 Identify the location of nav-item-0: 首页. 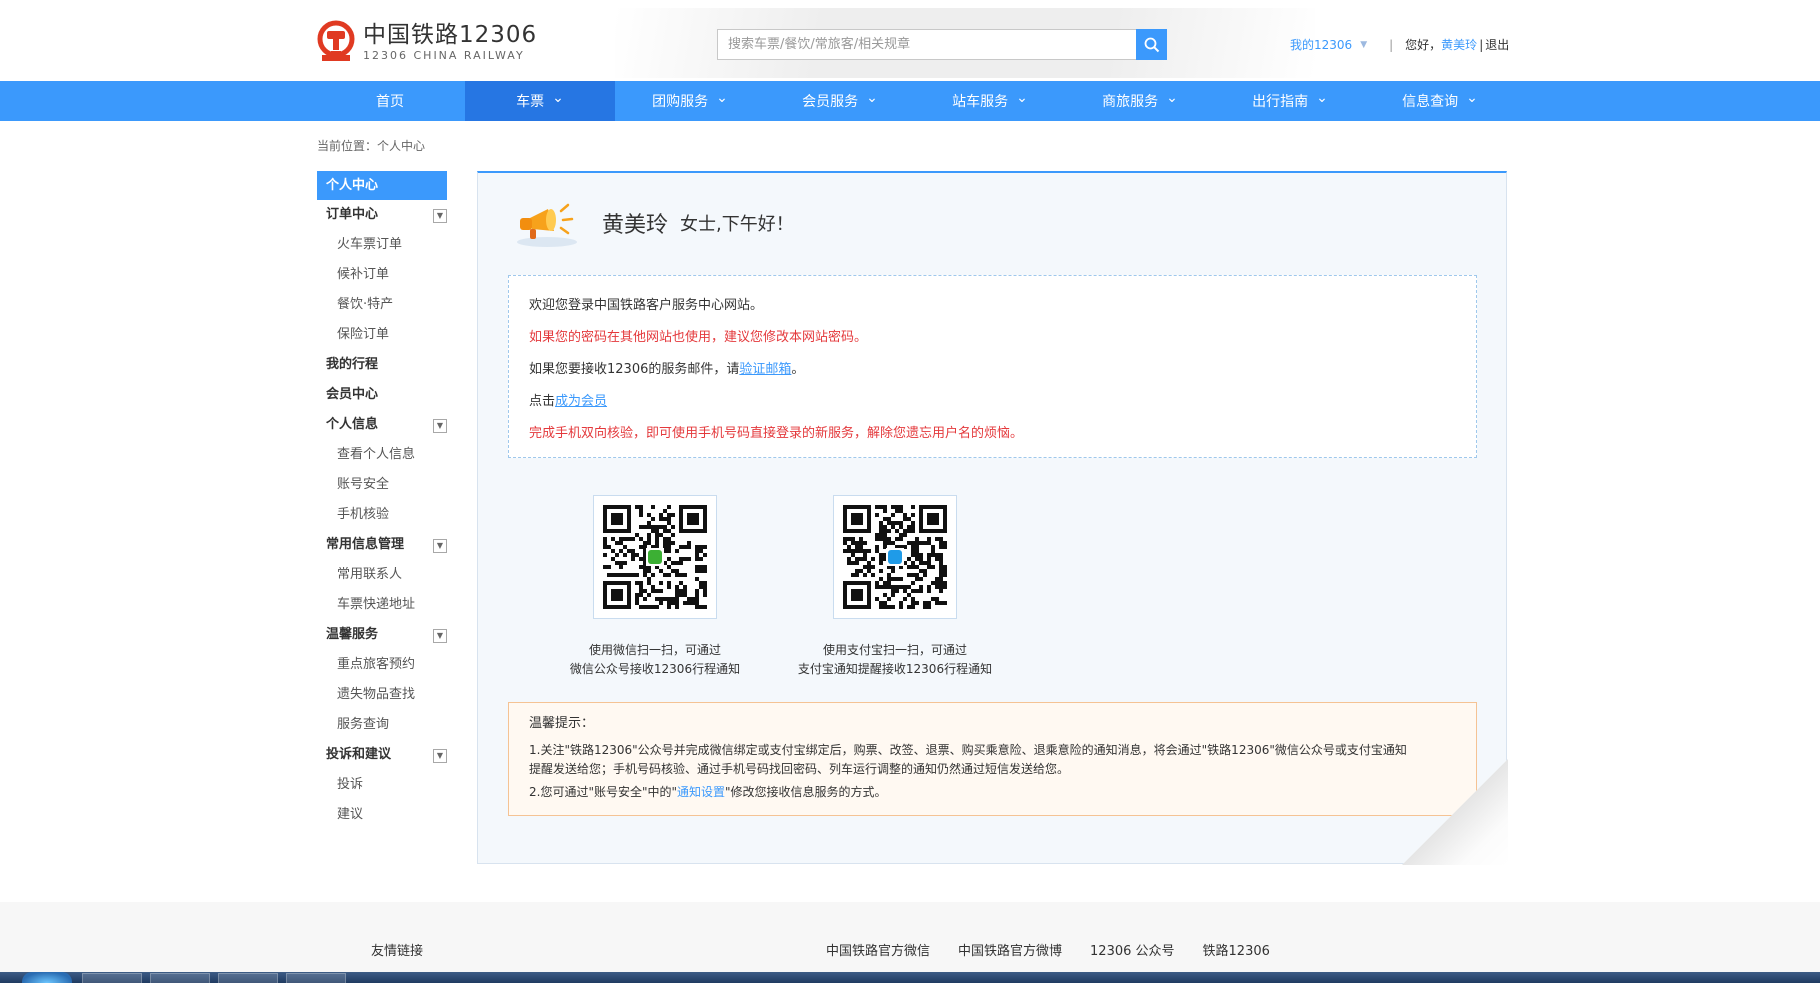
(390, 101).